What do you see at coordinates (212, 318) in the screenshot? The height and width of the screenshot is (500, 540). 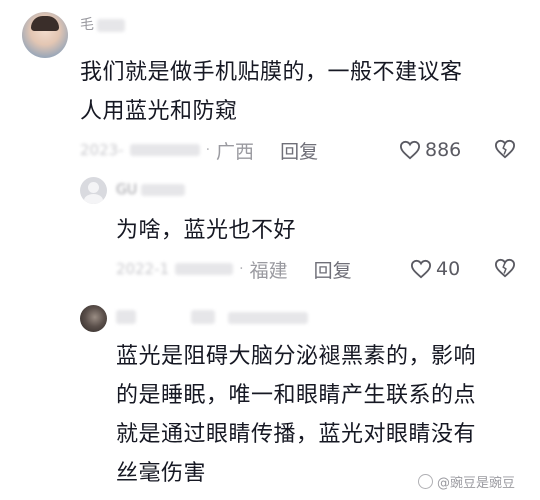 I see `username` at bounding box center [212, 318].